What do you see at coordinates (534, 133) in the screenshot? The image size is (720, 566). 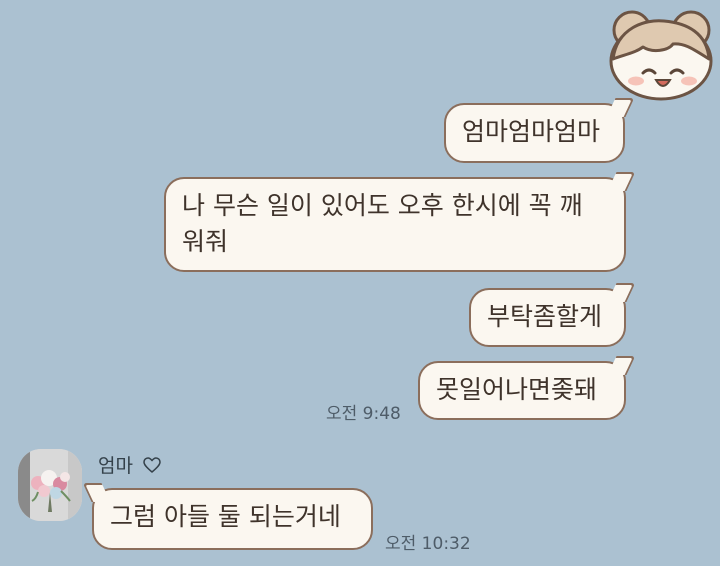 I see `sent-message-bubble: 엄마엄마엄마` at bounding box center [534, 133].